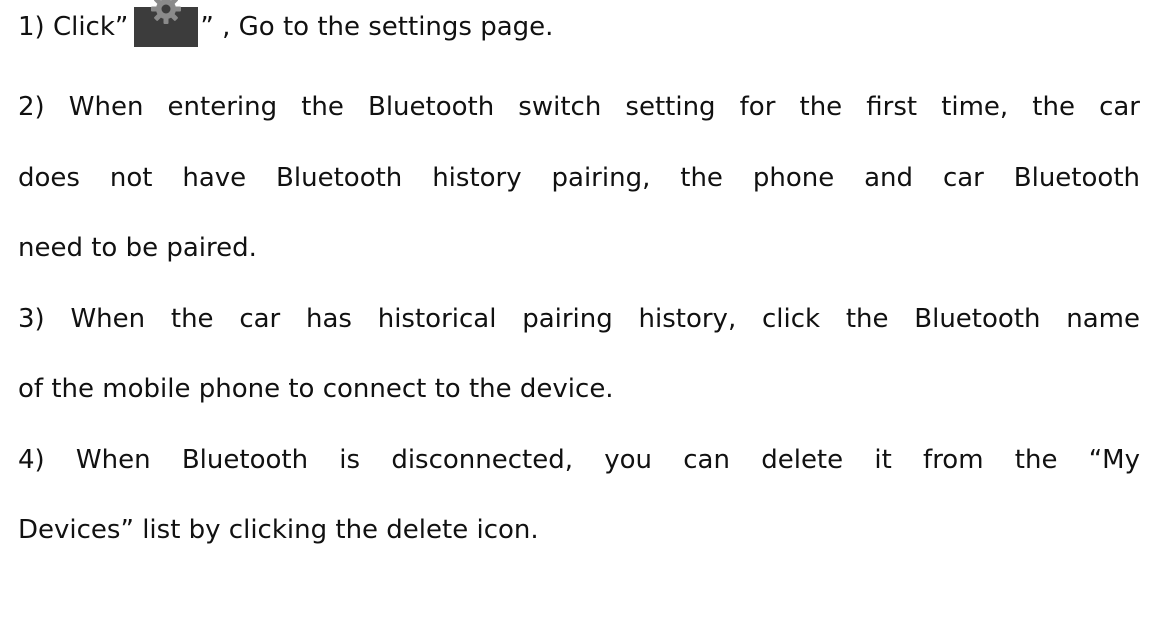  What do you see at coordinates (73, 27) in the screenshot?
I see `step-1-text-start: 1) Click”` at bounding box center [73, 27].